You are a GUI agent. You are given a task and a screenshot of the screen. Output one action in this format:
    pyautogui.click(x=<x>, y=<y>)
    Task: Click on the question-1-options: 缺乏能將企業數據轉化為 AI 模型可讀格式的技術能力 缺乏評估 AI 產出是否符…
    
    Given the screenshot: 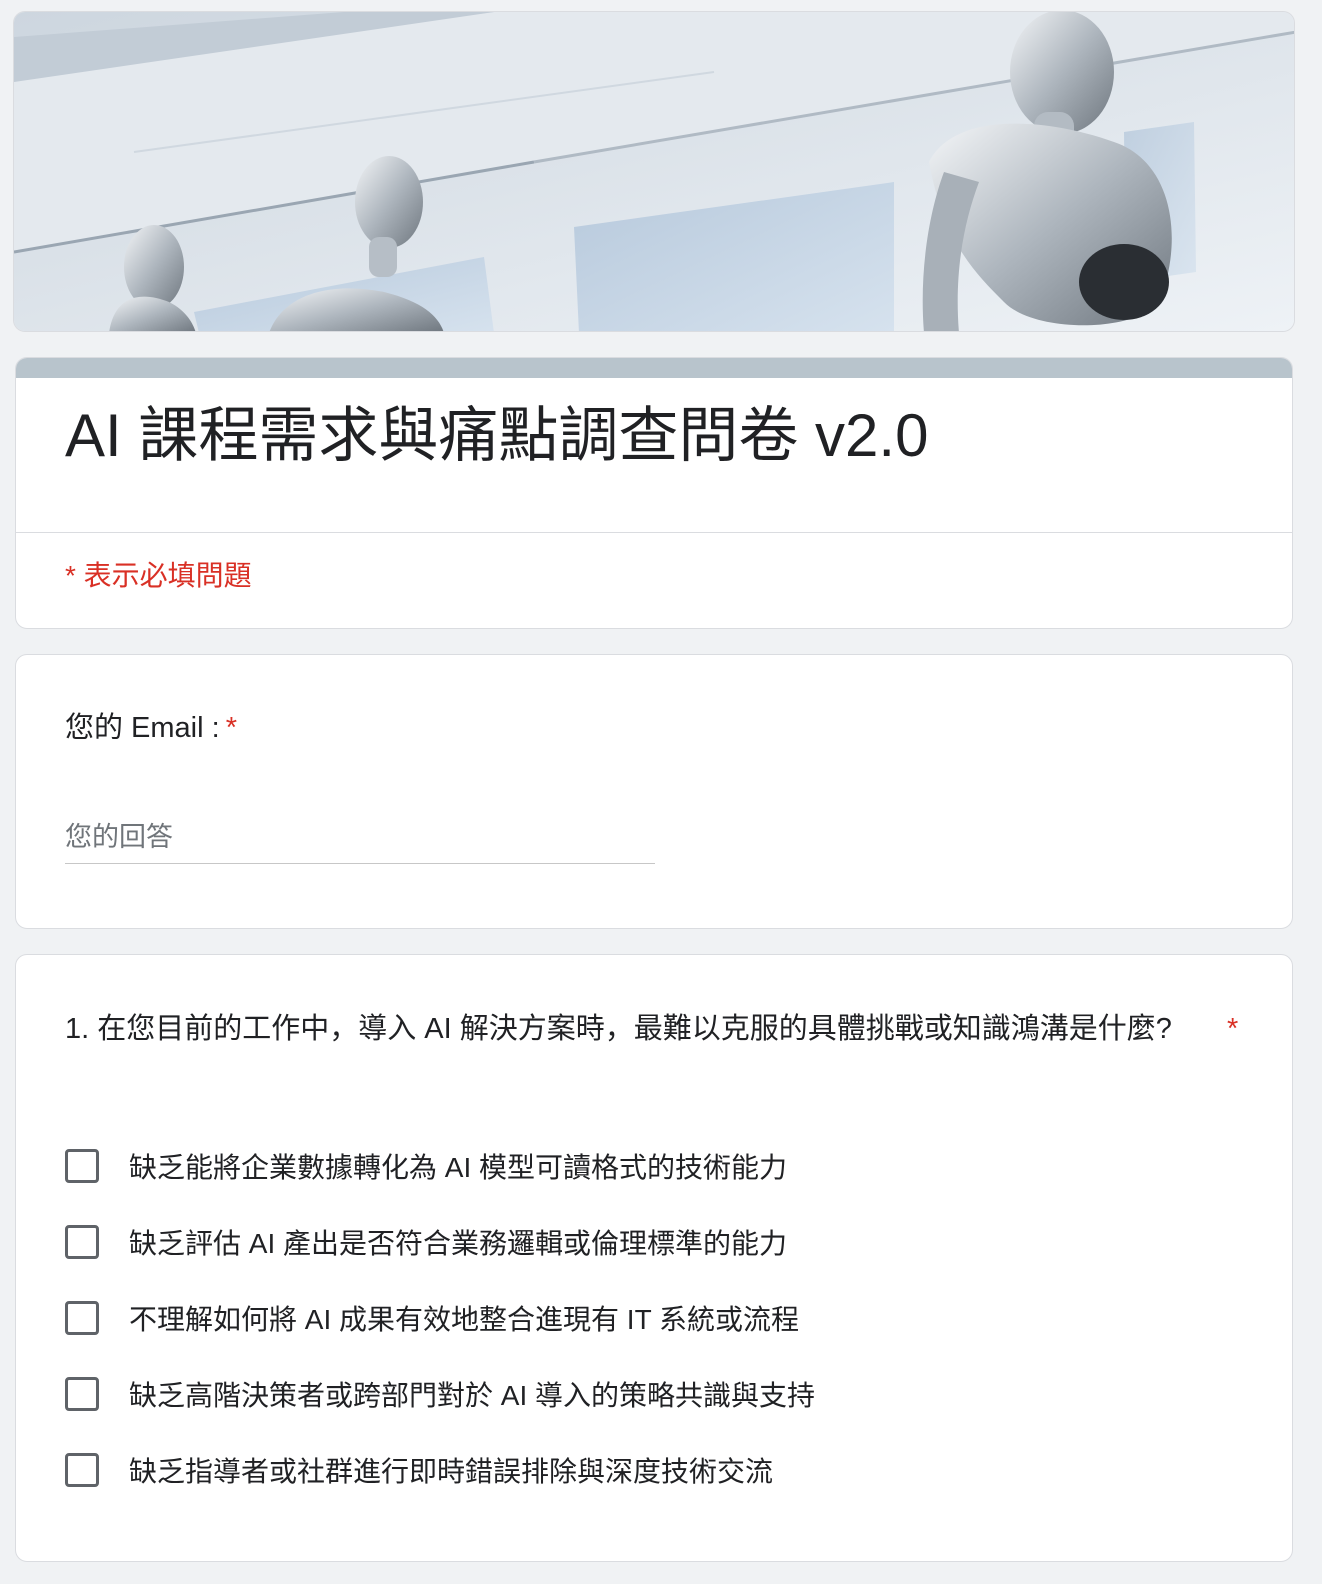 What is the action you would take?
    pyautogui.click(x=440, y=1337)
    